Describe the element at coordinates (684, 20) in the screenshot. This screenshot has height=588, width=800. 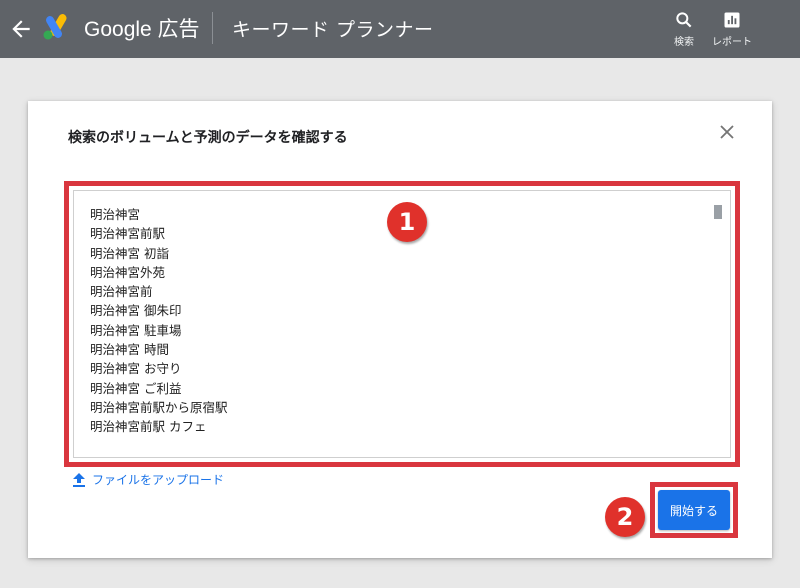
I see `search-icon` at that location.